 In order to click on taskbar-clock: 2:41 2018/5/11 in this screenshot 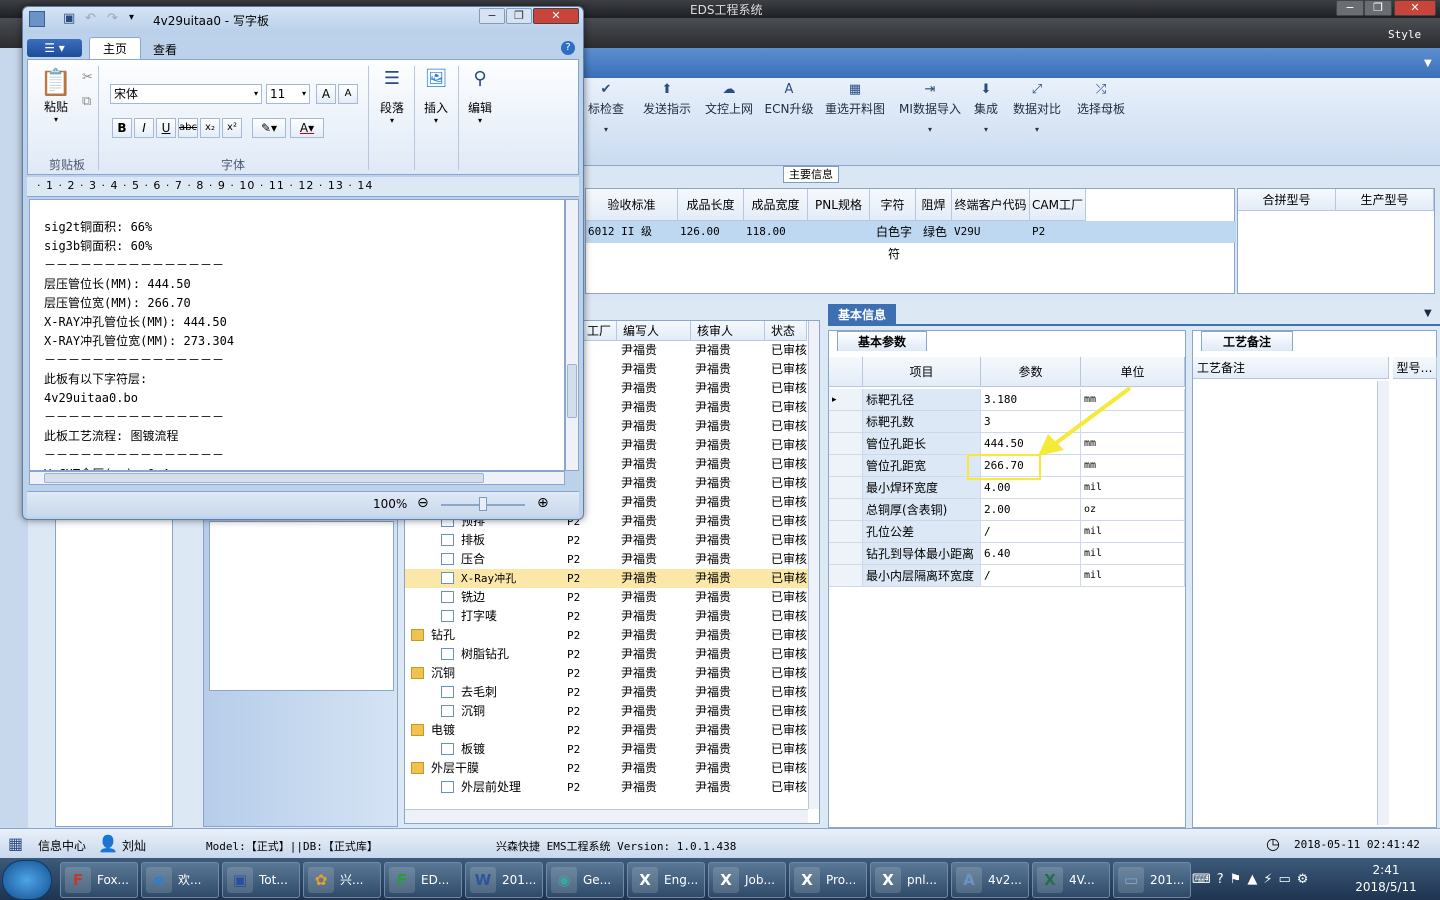, I will do `click(1386, 879)`.